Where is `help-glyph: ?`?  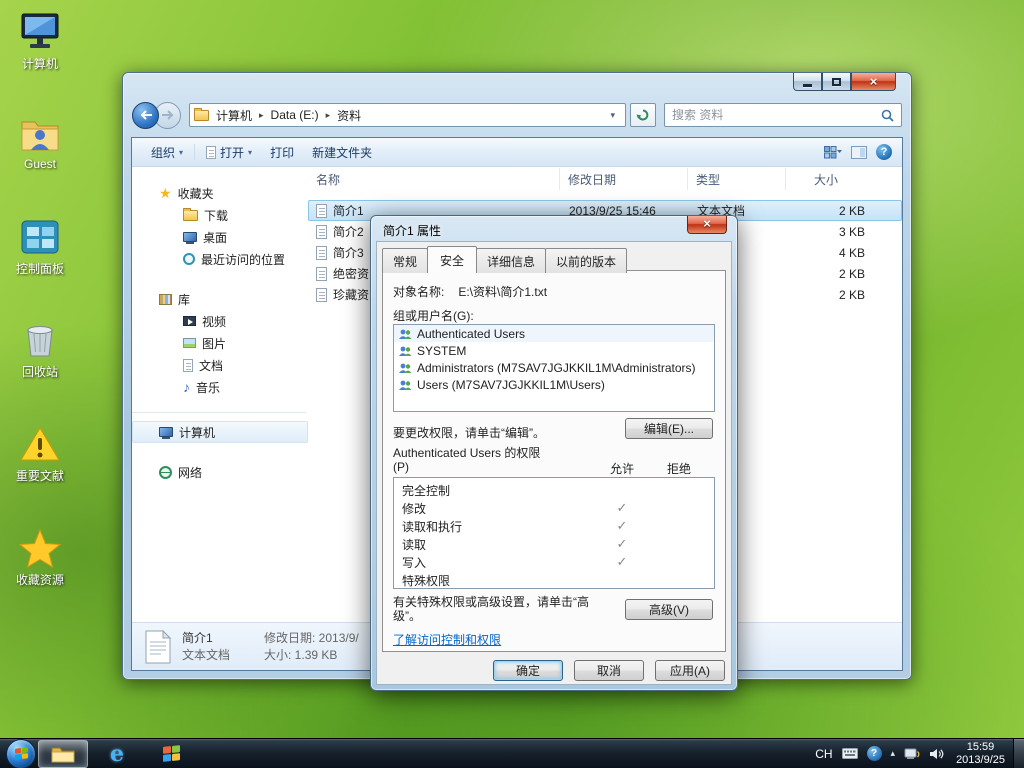
help-glyph: ? is located at coordinates (884, 152).